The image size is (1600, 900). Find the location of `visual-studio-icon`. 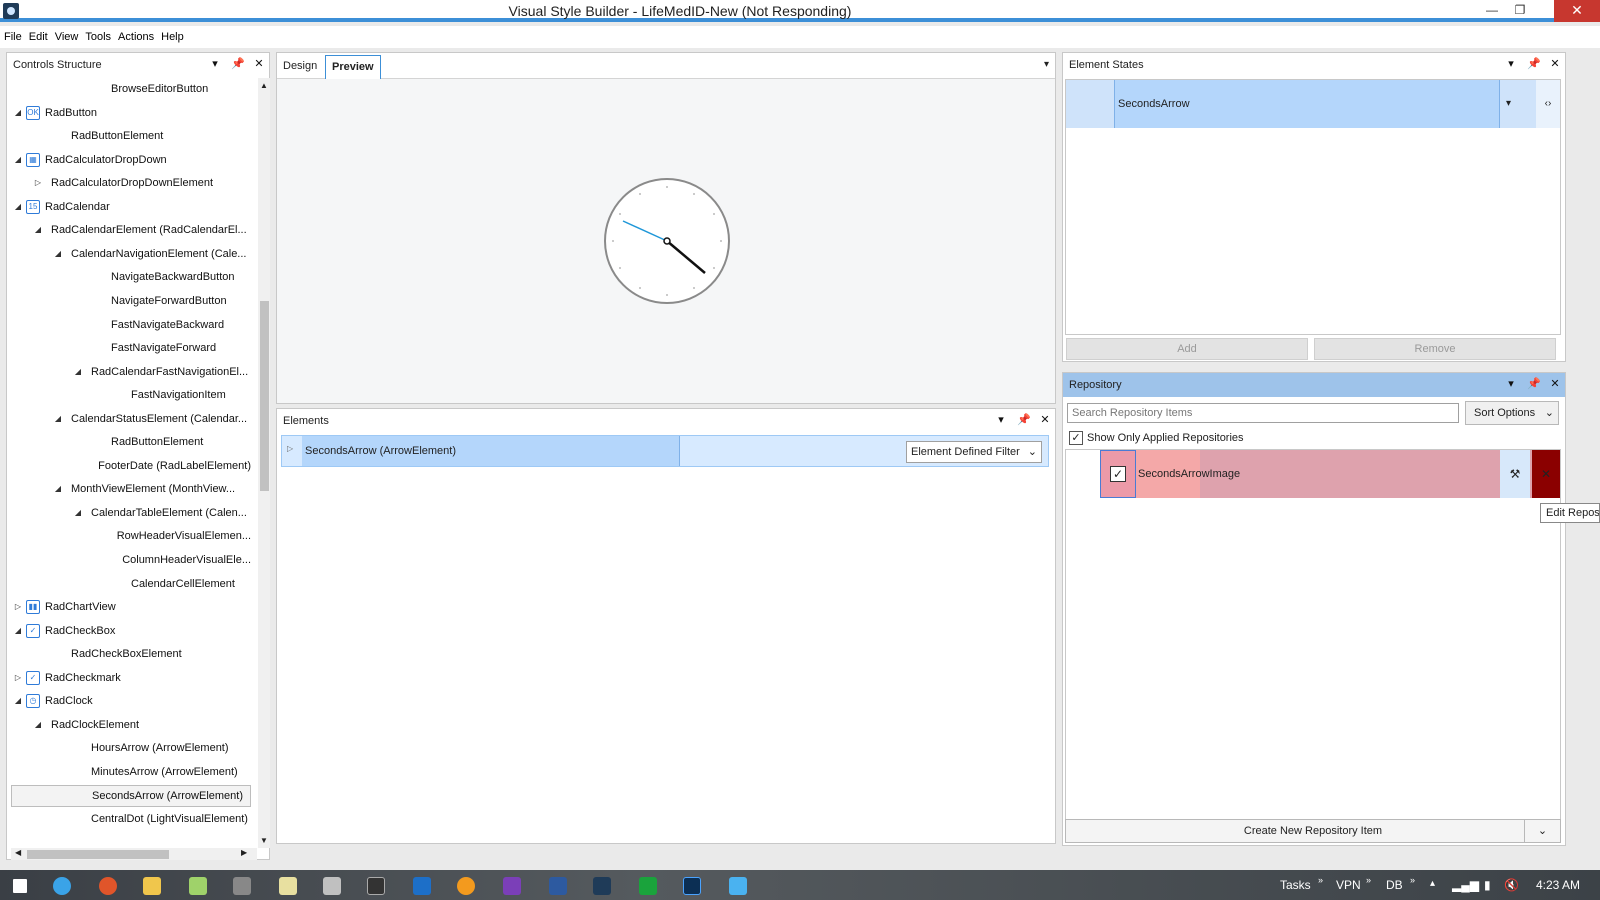

visual-studio-icon is located at coordinates (512, 886).